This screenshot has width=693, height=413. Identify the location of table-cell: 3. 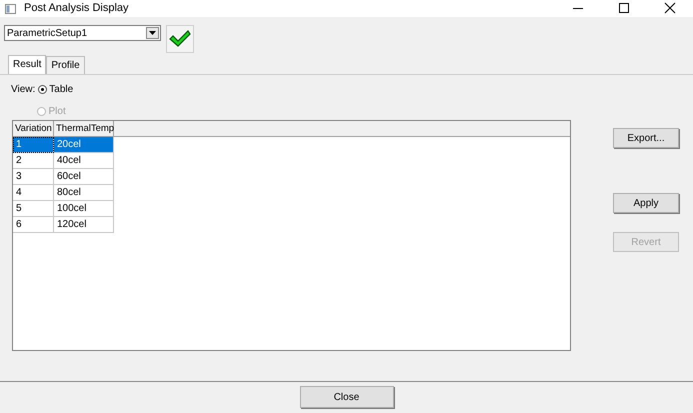
(33, 177).